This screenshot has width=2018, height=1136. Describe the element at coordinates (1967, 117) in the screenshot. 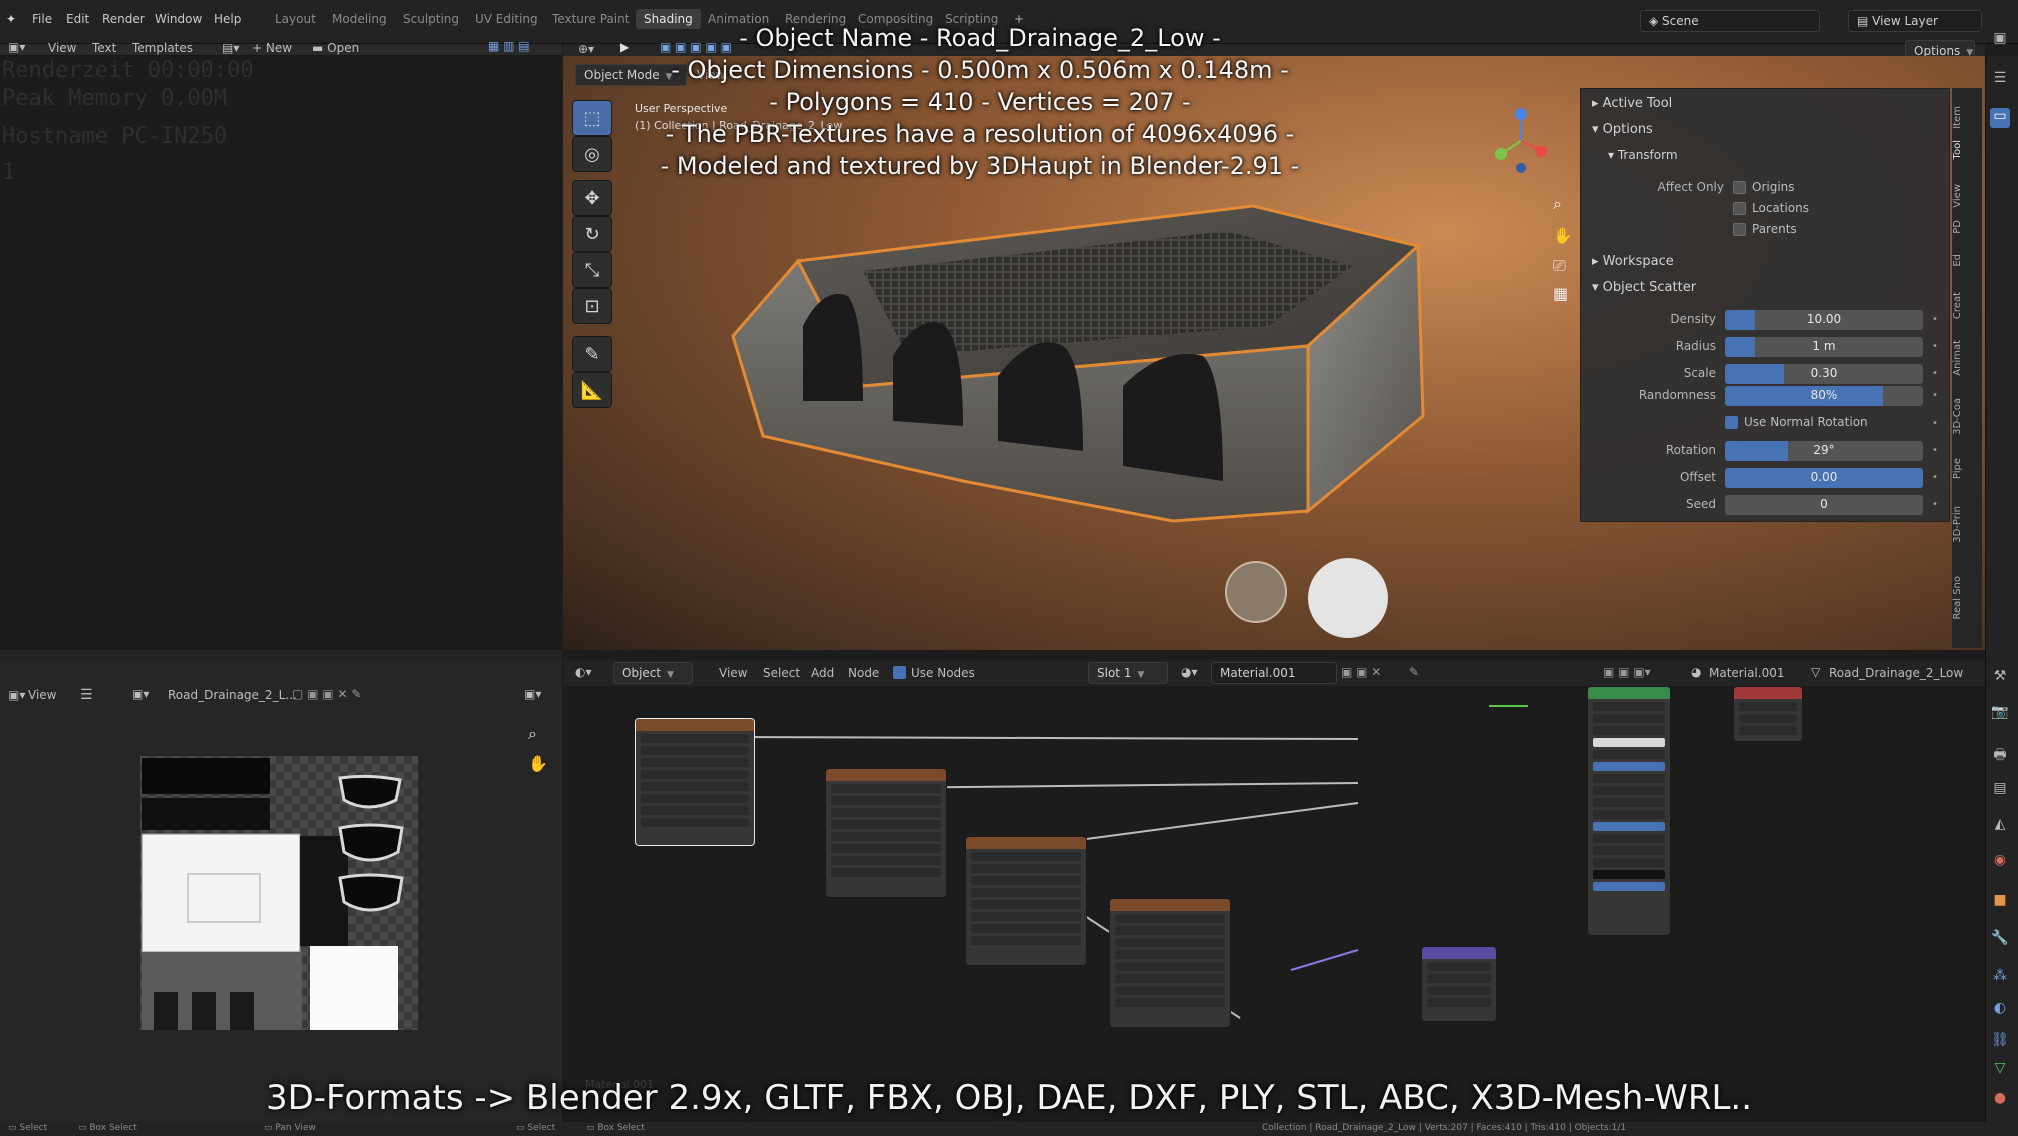

I see `sidebar-tab-item: Item` at that location.